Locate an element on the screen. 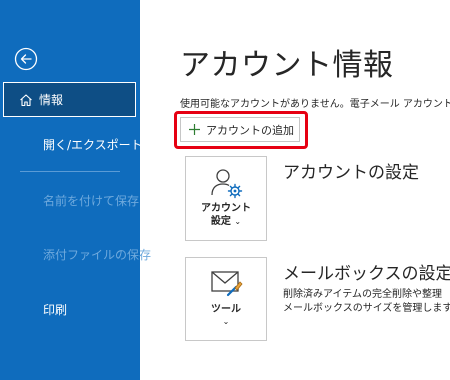  mailbox-description-line2: メールボックスのサイズを管理します。 is located at coordinates (366, 308).